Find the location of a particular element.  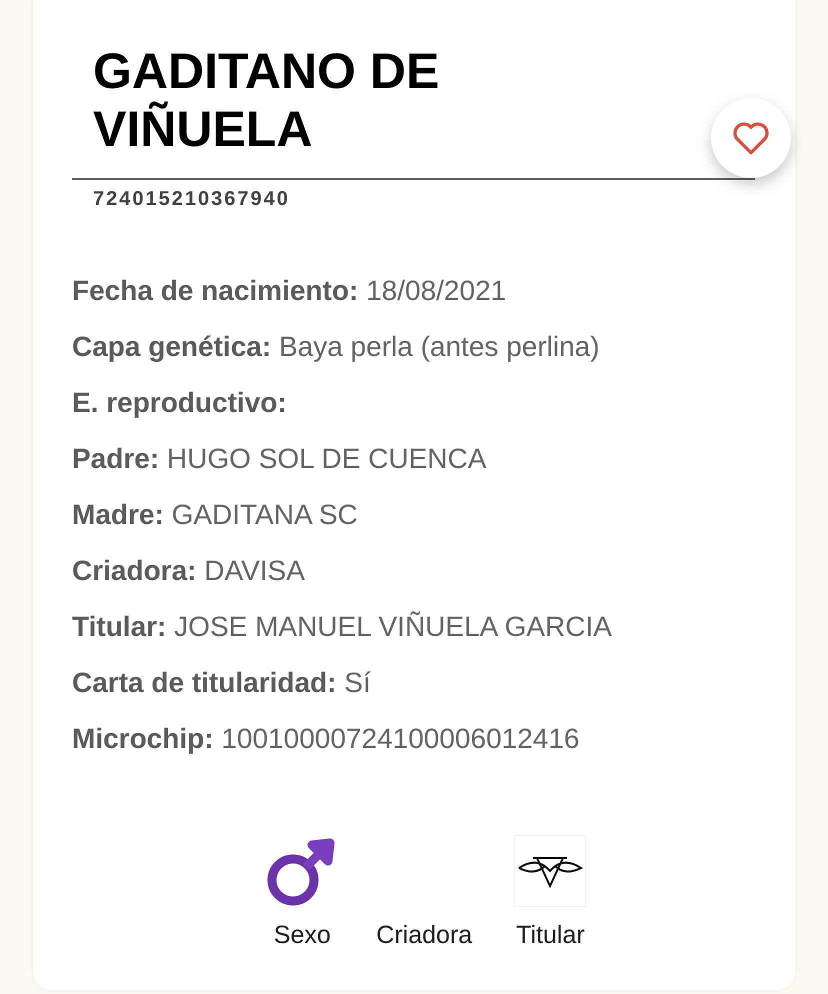

horse-name: GADITANO DE VIÑUELA is located at coordinates (266, 100).